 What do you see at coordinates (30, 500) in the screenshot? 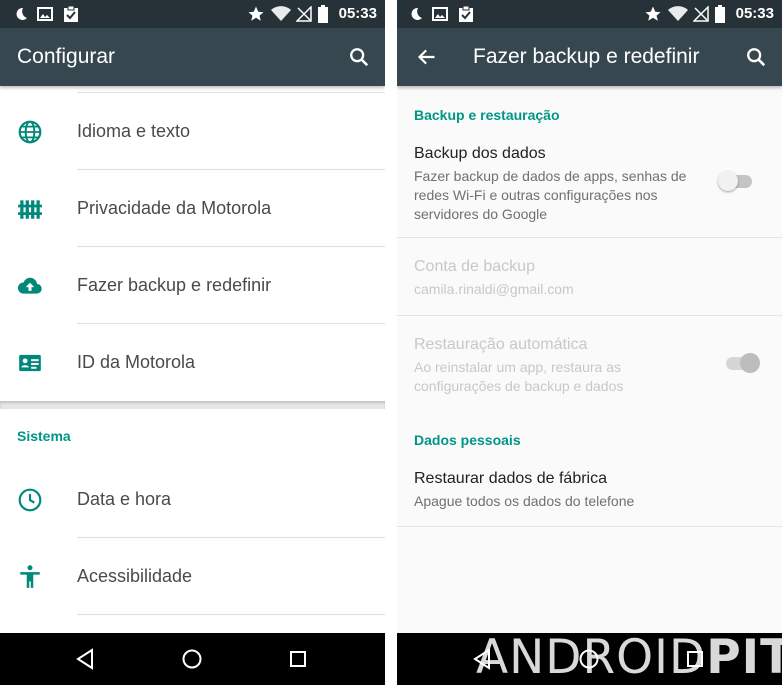
I see `clock-icon` at bounding box center [30, 500].